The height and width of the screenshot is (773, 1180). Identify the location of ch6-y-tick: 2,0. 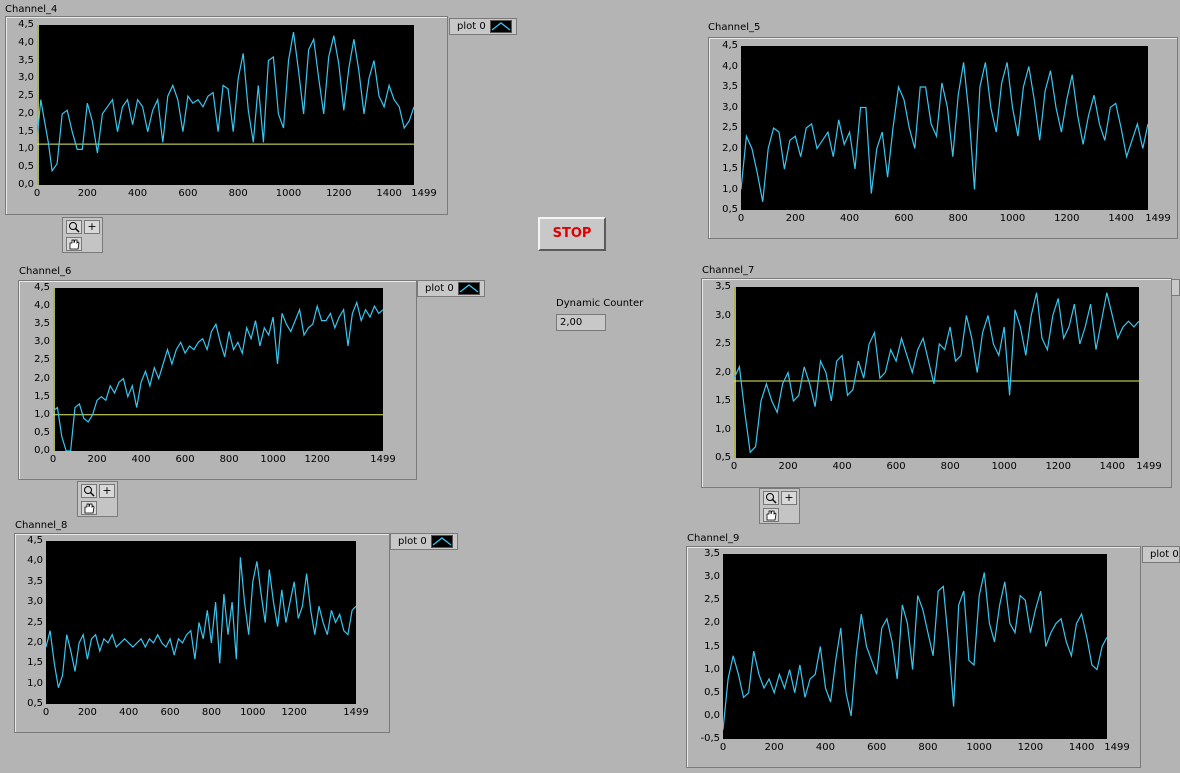
(42, 378).